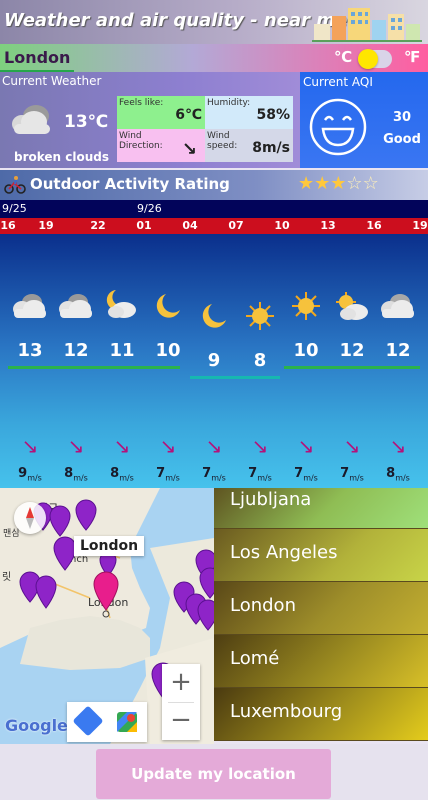 This screenshot has width=428, height=800. What do you see at coordinates (141, 141) in the screenshot?
I see `wind-direction-label: Wind Direction:` at bounding box center [141, 141].